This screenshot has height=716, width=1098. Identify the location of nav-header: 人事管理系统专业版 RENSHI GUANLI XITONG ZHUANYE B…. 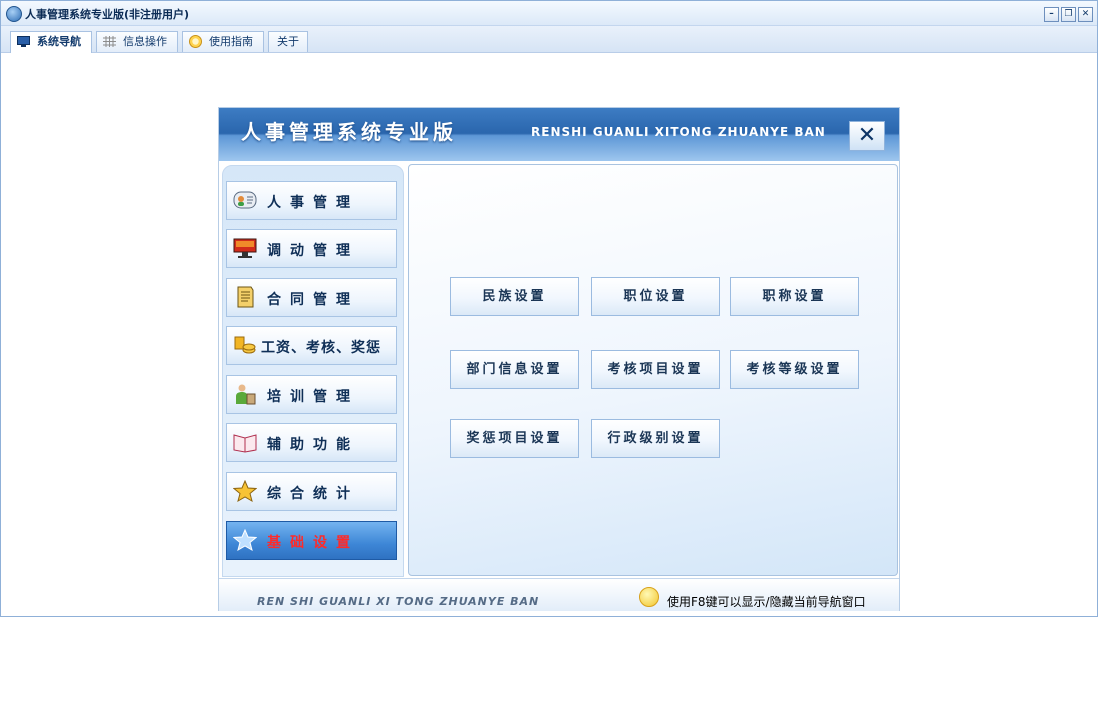
(559, 134).